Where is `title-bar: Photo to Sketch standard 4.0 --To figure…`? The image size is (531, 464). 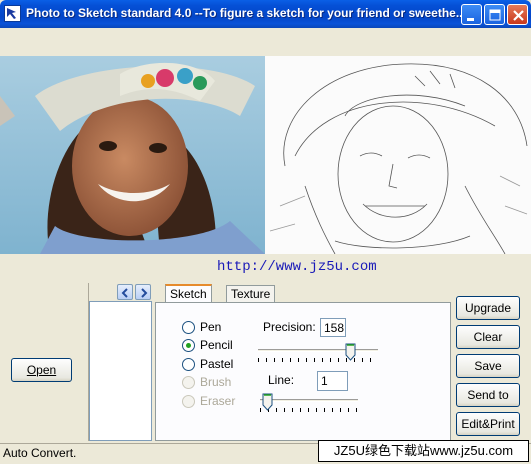
title-bar: Photo to Sketch standard 4.0 --To figure… is located at coordinates (265, 14).